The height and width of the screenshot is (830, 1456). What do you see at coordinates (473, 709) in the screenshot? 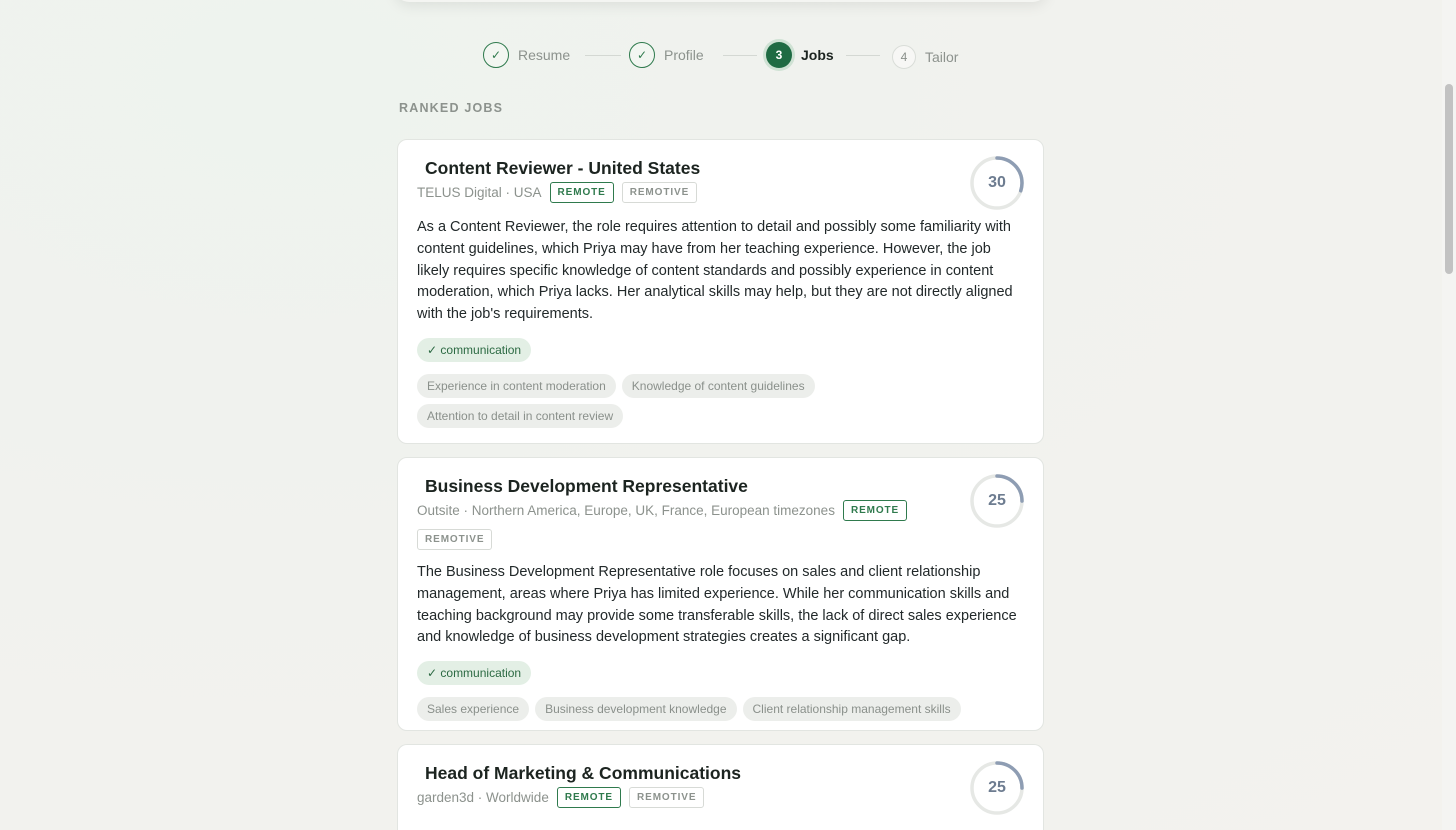
I see `gap-skill-chip: Sales experience` at bounding box center [473, 709].